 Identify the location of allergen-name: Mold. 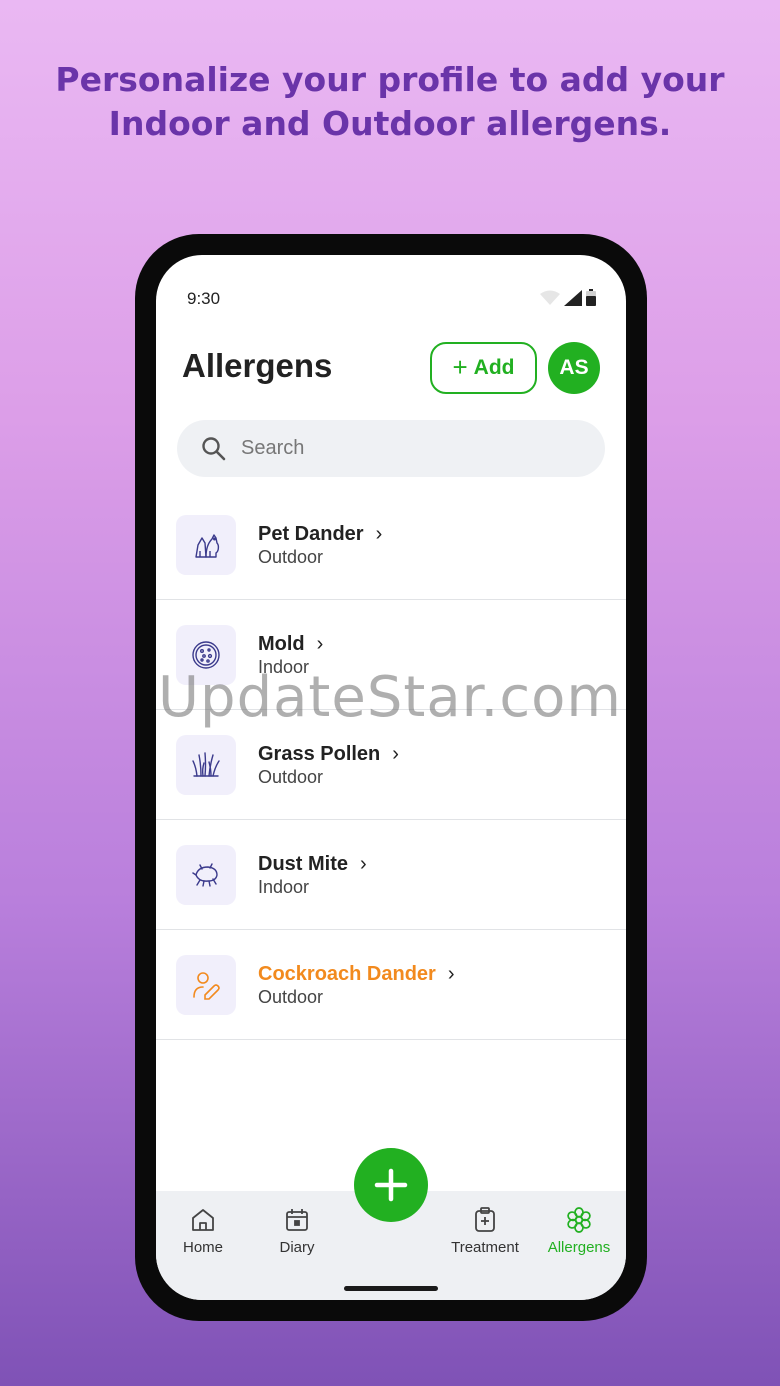
(281, 644).